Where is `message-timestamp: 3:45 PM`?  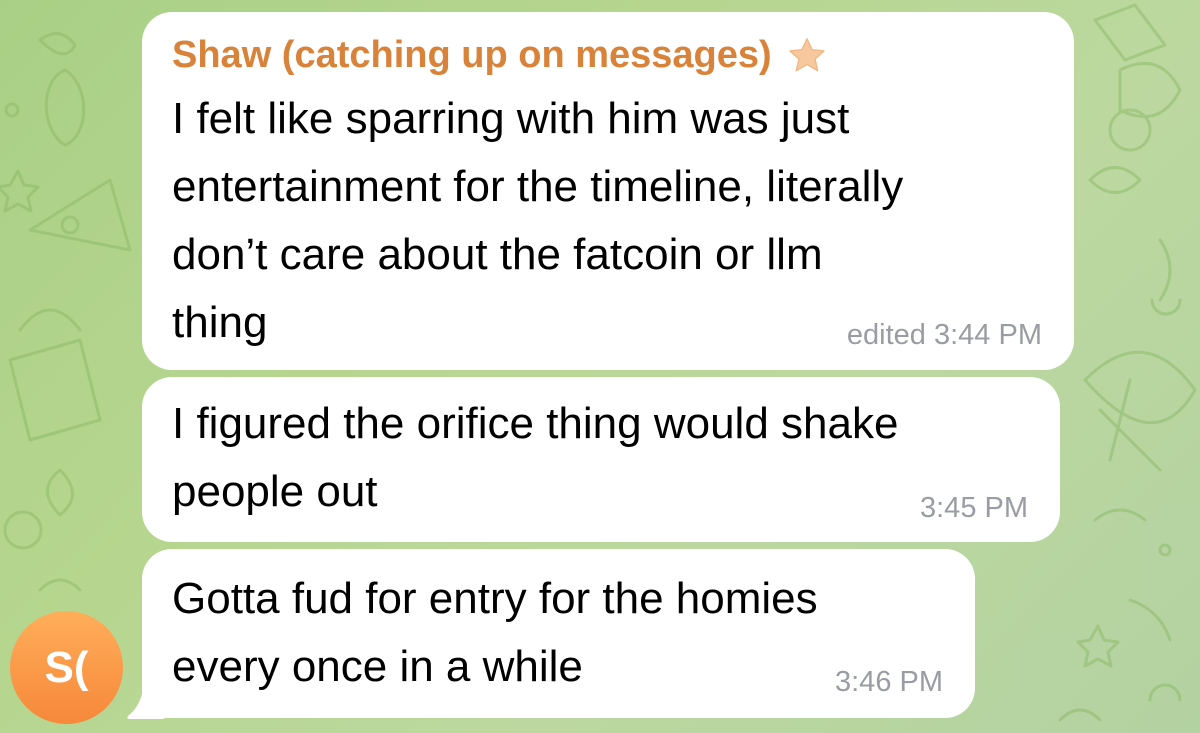 message-timestamp: 3:45 PM is located at coordinates (974, 508).